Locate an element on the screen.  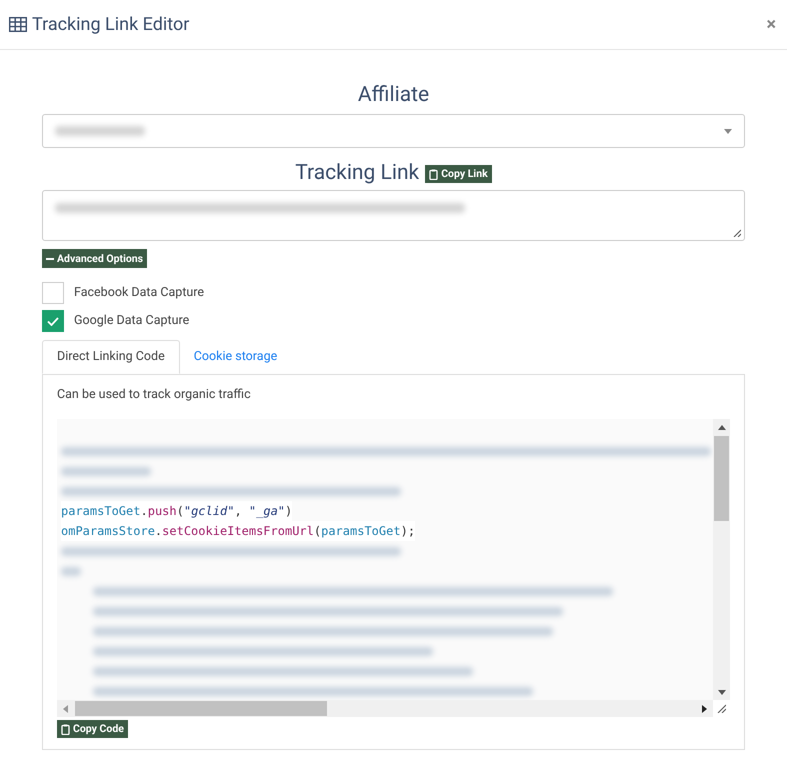
affiliate-select is located at coordinates (393, 131).